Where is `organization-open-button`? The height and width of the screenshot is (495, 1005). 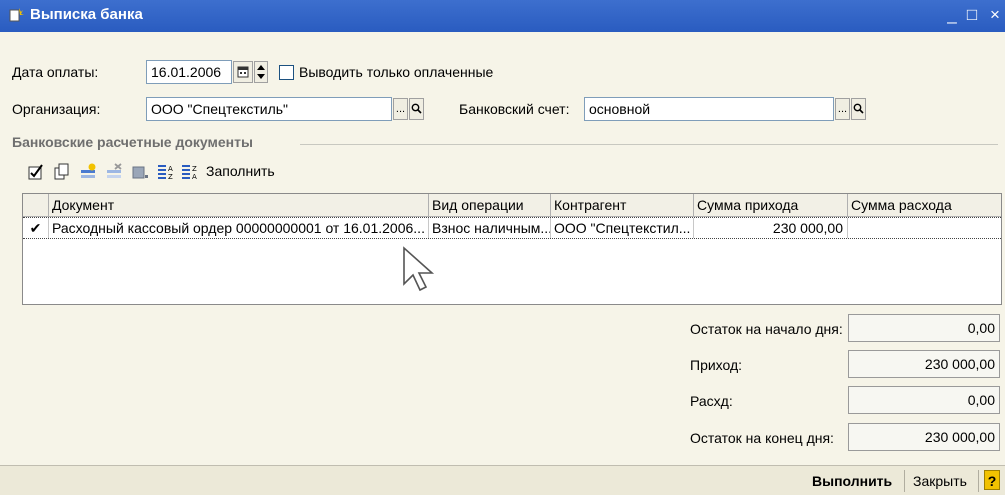 organization-open-button is located at coordinates (416, 109).